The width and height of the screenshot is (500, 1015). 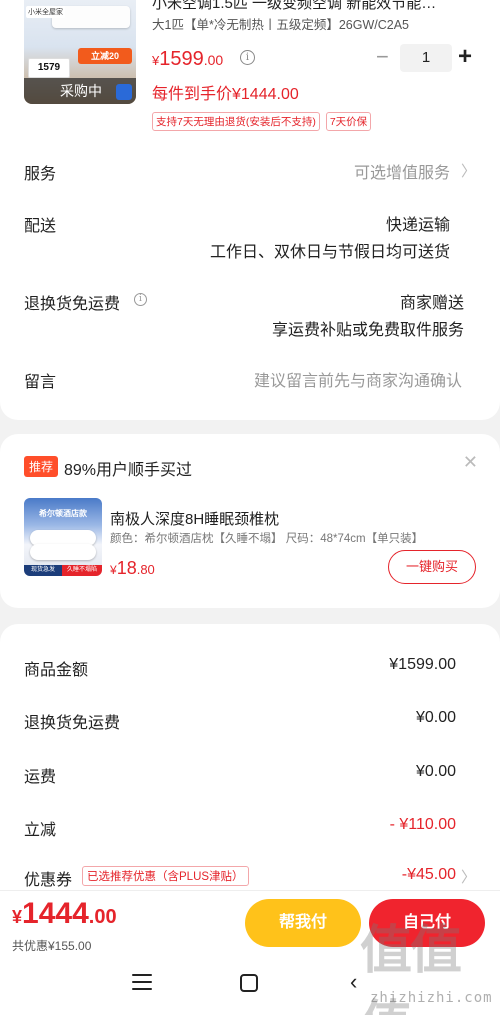 I want to click on note-row: 留言 建议留言前先与商家沟通确认, so click(x=250, y=380).